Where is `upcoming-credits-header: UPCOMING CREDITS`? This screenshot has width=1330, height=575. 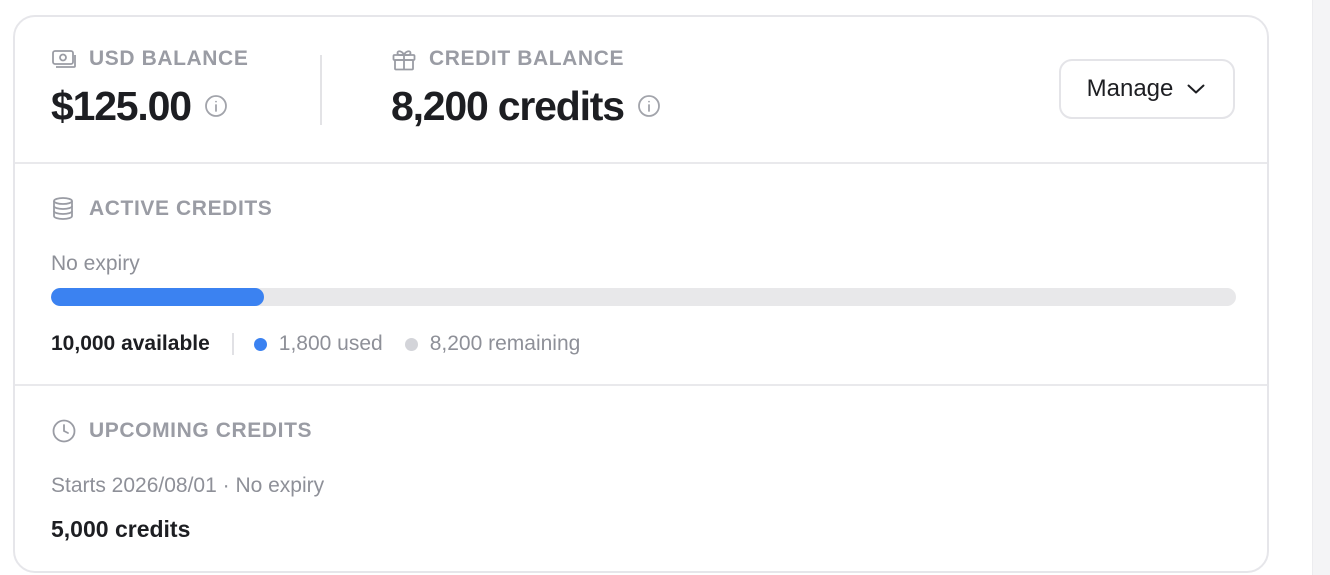 upcoming-credits-header: UPCOMING CREDITS is located at coordinates (181, 431).